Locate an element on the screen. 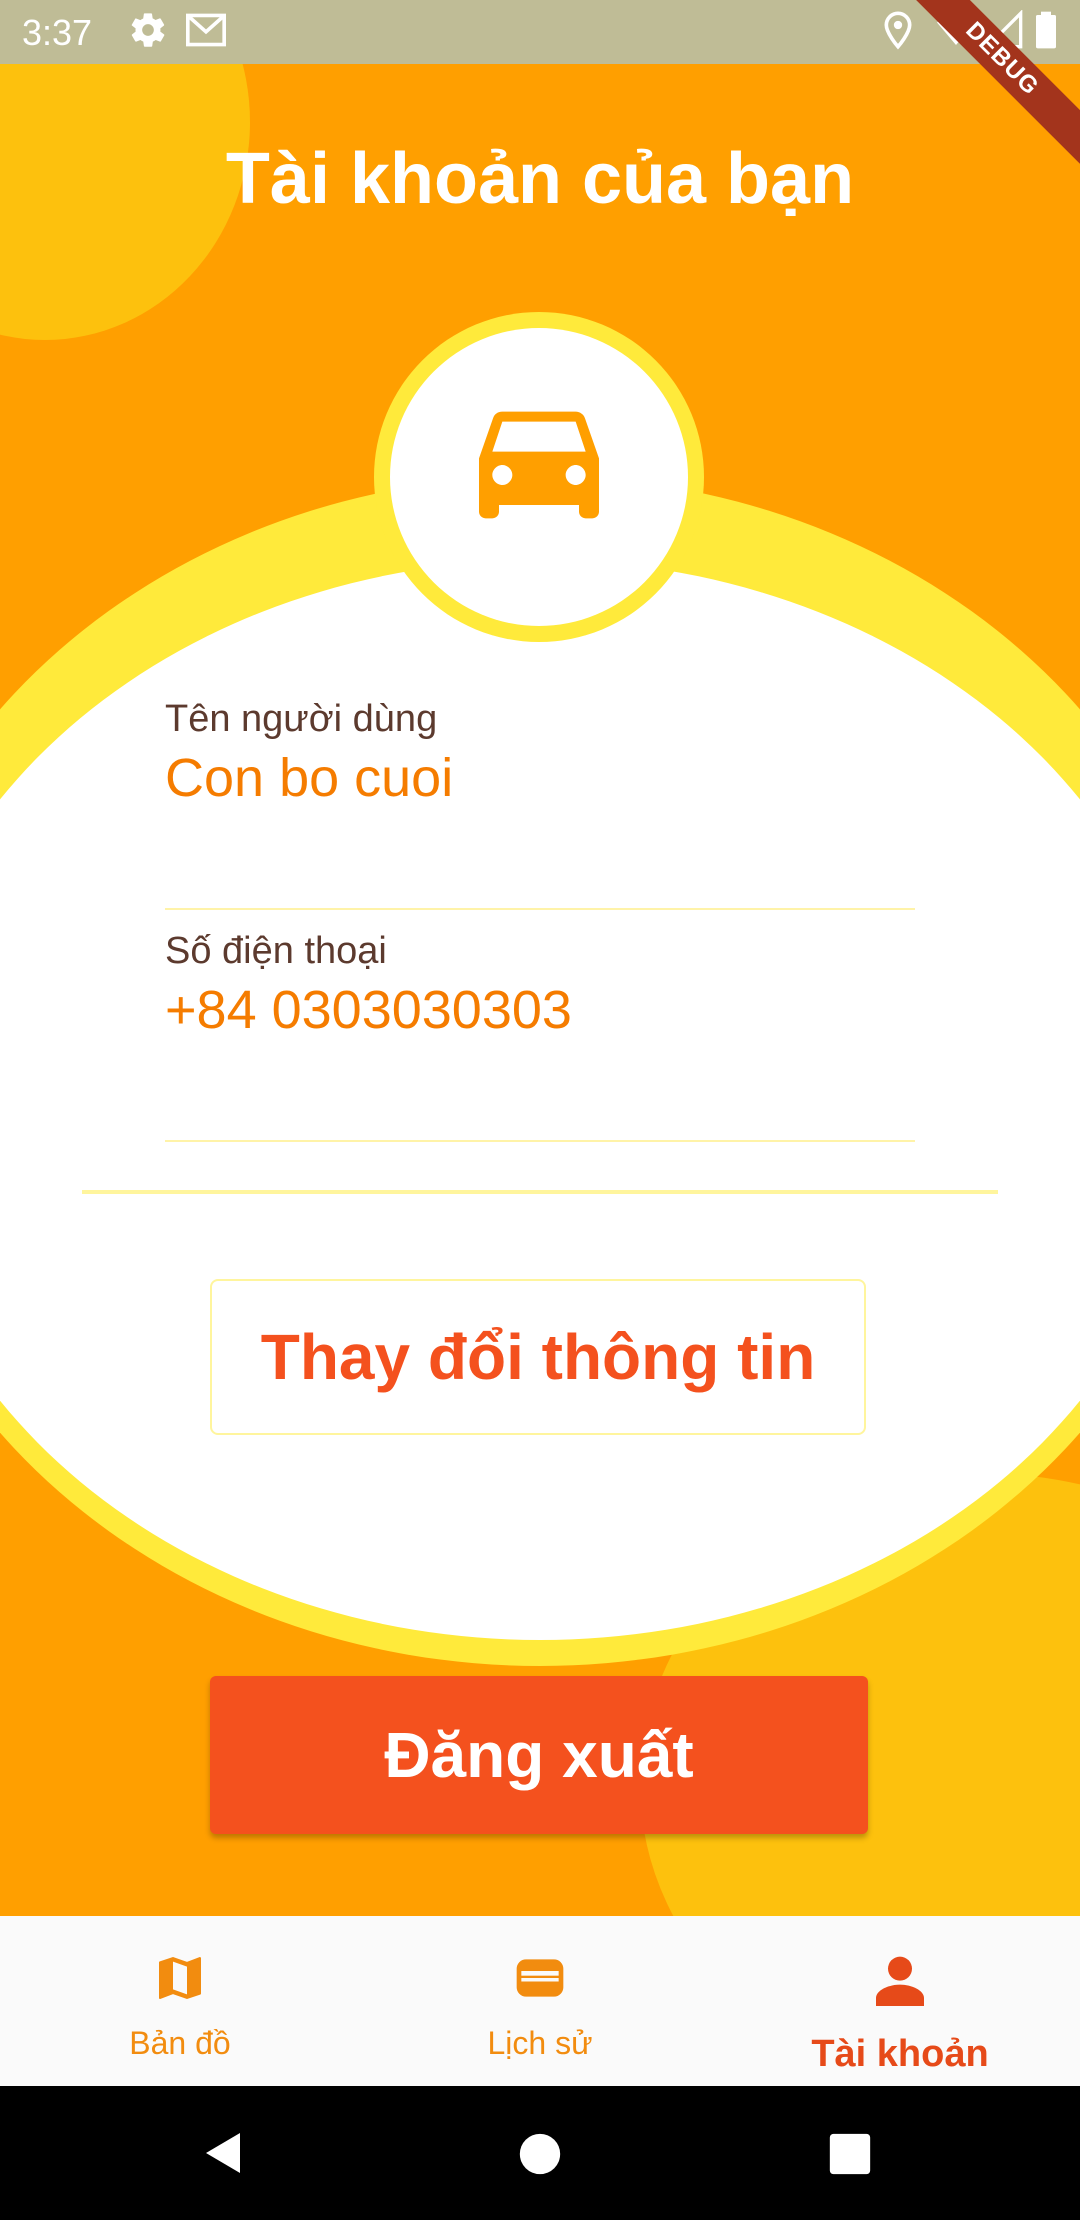 Image resolution: width=1080 pixels, height=2220 pixels. avatar is located at coordinates (539, 477).